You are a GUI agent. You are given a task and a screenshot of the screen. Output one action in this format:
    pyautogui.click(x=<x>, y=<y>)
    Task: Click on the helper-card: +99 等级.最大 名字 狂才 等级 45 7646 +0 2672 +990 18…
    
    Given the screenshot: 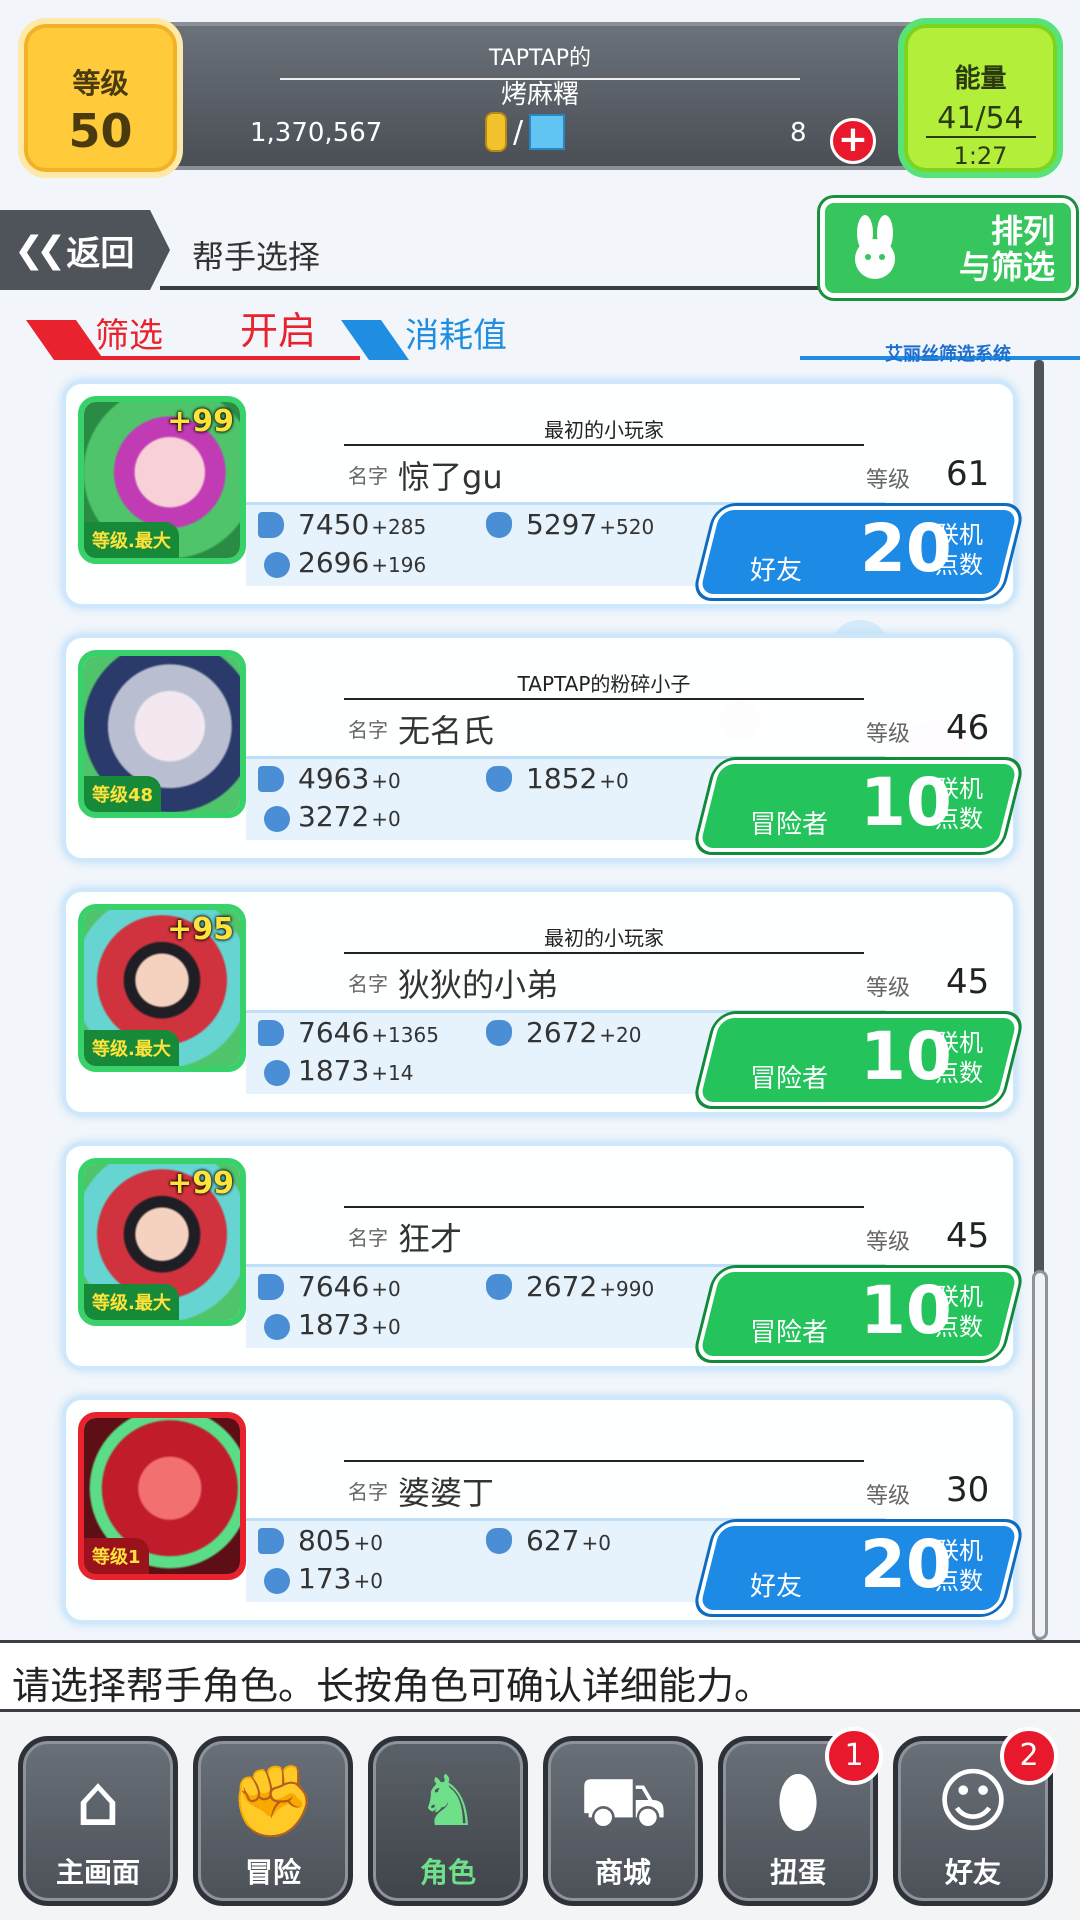 What is the action you would take?
    pyautogui.click(x=542, y=1256)
    